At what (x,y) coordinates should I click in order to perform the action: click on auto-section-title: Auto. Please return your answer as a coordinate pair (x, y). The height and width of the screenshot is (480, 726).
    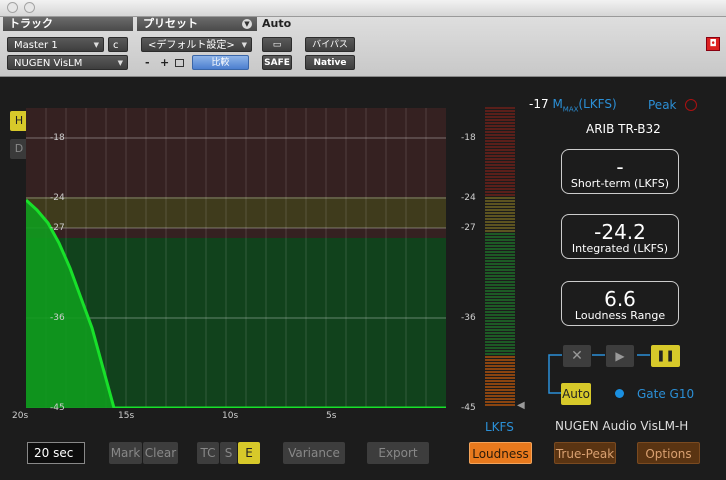
    Looking at the image, I should click on (277, 23).